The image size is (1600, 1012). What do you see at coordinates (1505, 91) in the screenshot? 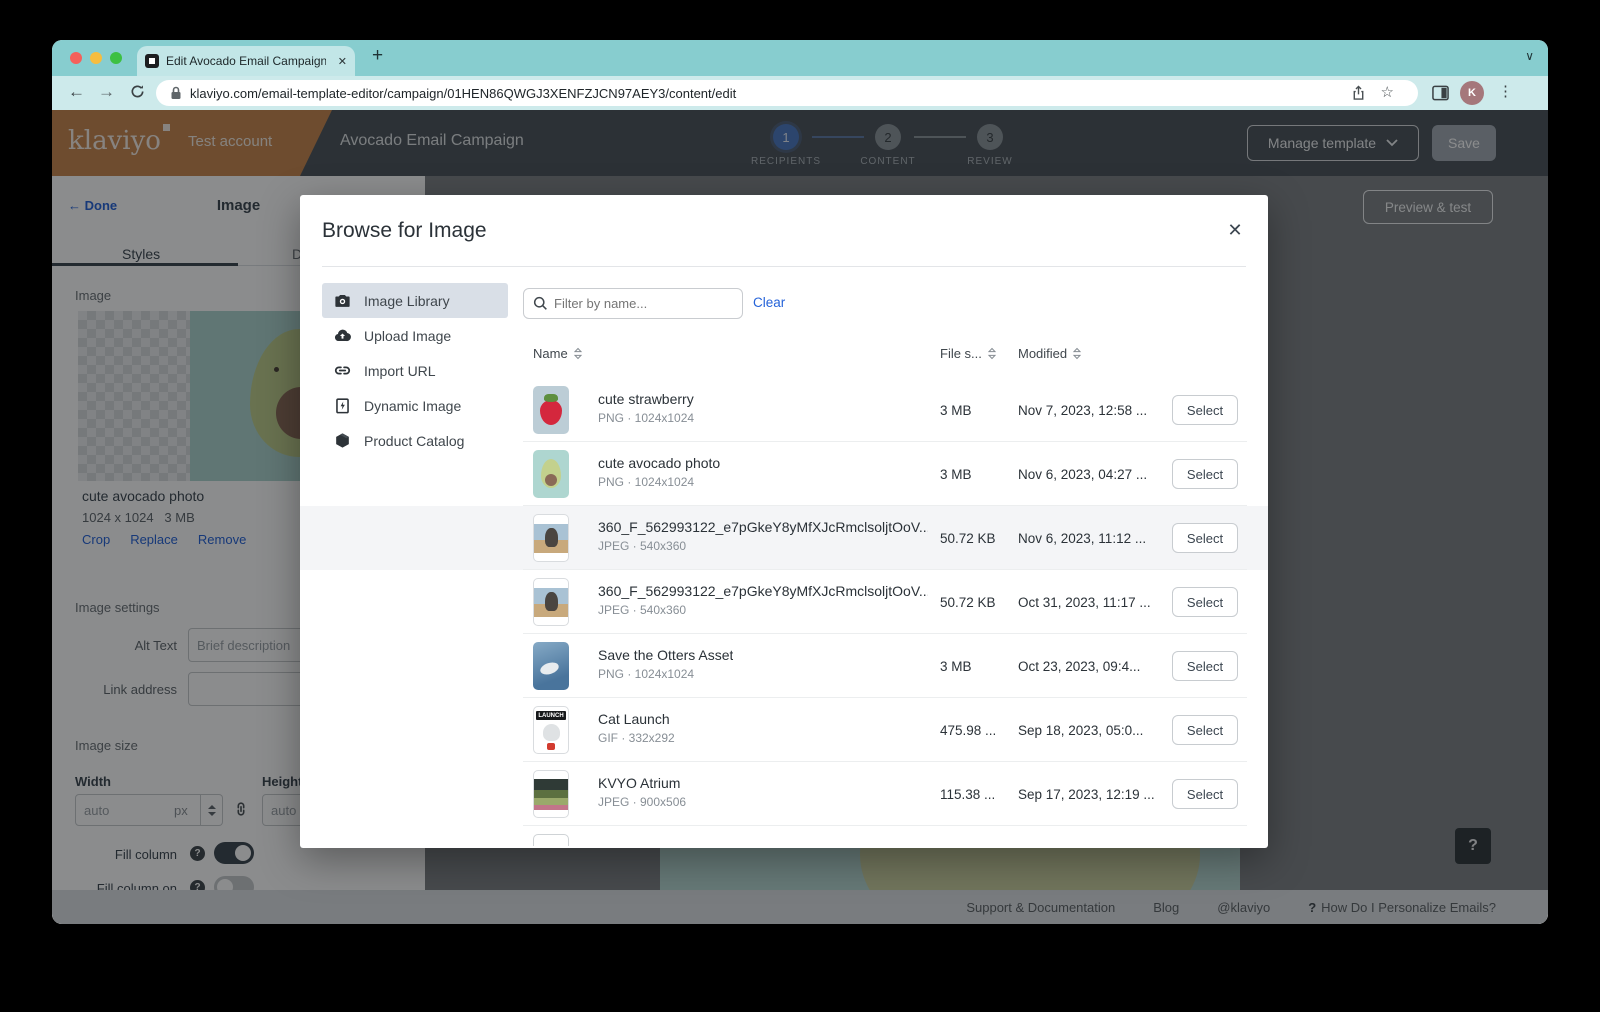
I see `browser-menu-icon: ⋮` at bounding box center [1505, 91].